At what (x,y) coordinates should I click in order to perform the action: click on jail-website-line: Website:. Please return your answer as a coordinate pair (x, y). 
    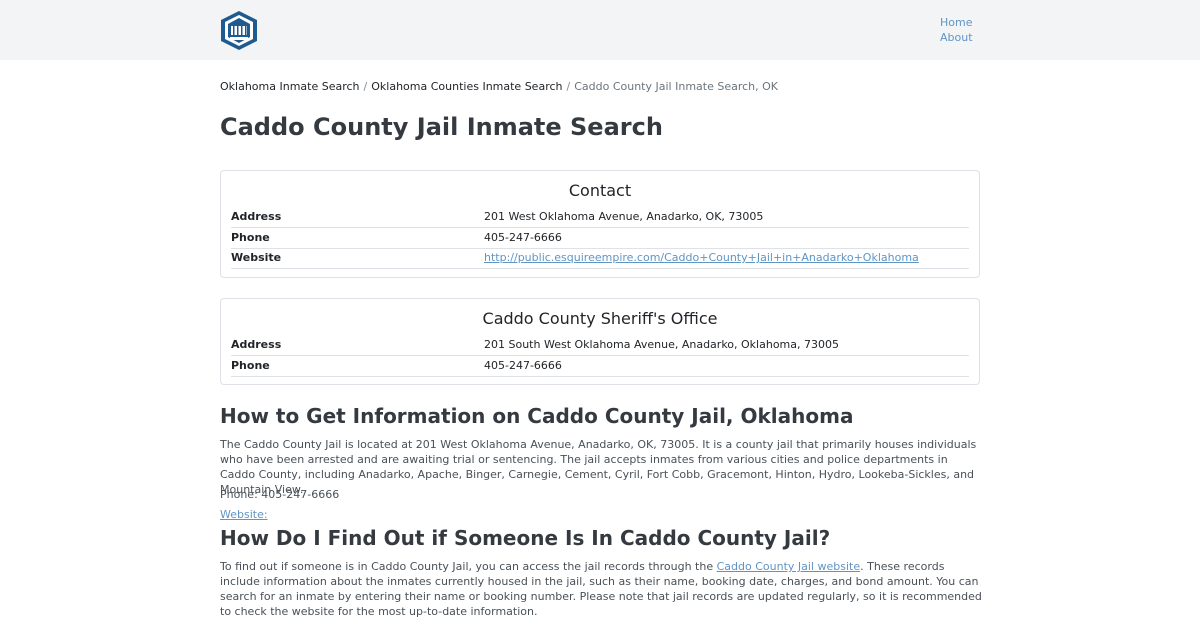
    Looking at the image, I should click on (244, 515).